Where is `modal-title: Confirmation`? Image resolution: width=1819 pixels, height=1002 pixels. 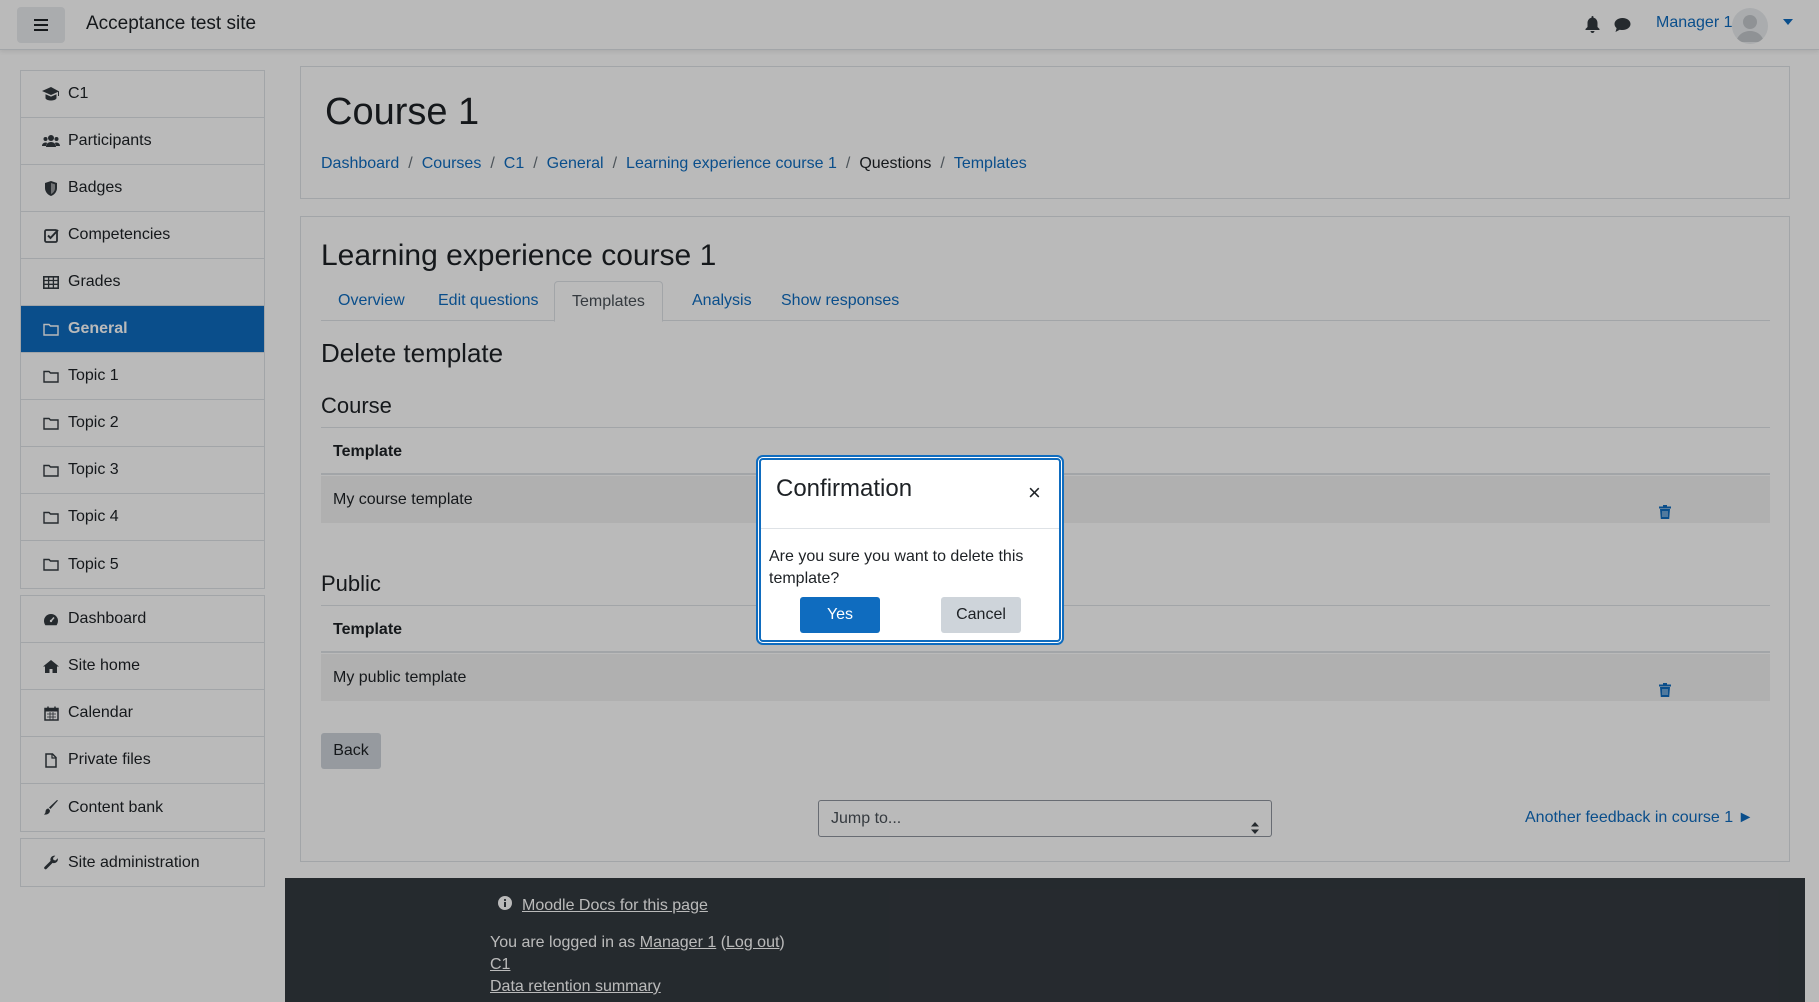 modal-title: Confirmation is located at coordinates (844, 488).